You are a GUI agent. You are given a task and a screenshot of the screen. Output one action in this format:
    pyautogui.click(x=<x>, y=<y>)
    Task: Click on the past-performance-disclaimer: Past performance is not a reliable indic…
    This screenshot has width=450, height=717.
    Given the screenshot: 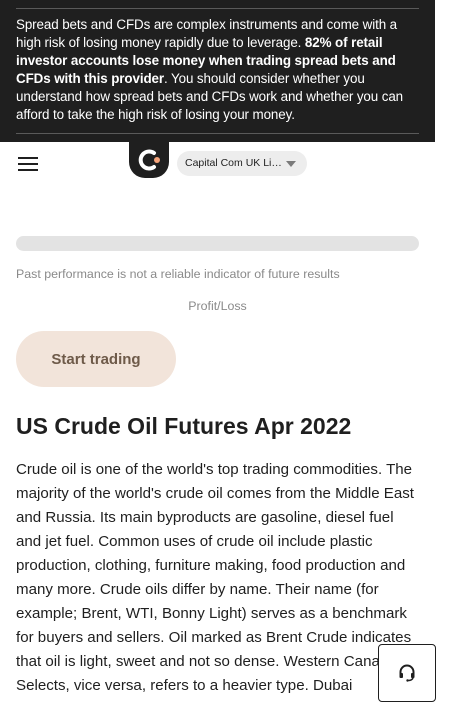 What is the action you would take?
    pyautogui.click(x=178, y=274)
    